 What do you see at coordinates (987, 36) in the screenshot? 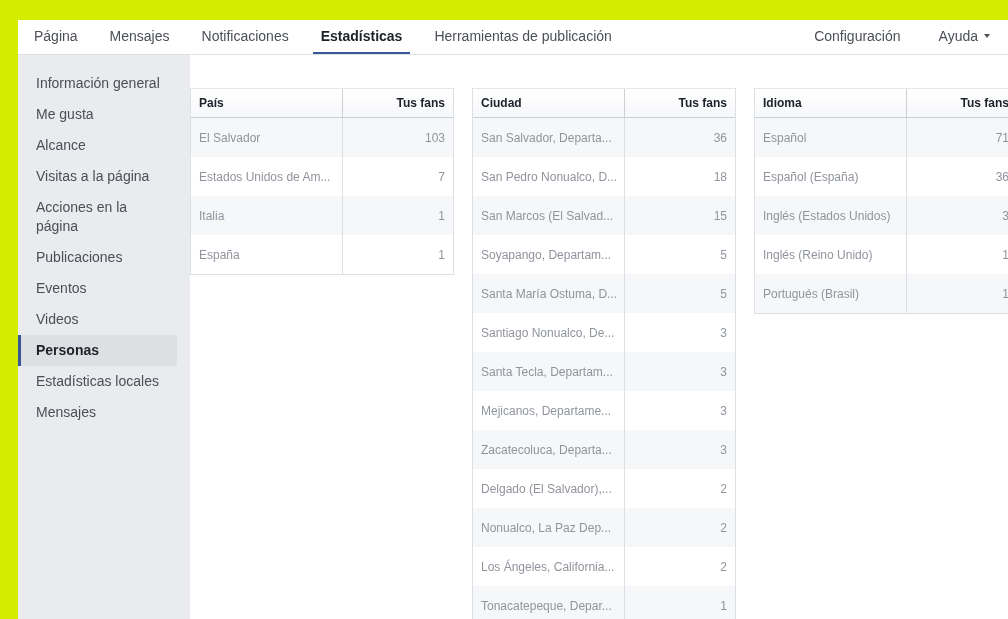
I see `caret-icon` at bounding box center [987, 36].